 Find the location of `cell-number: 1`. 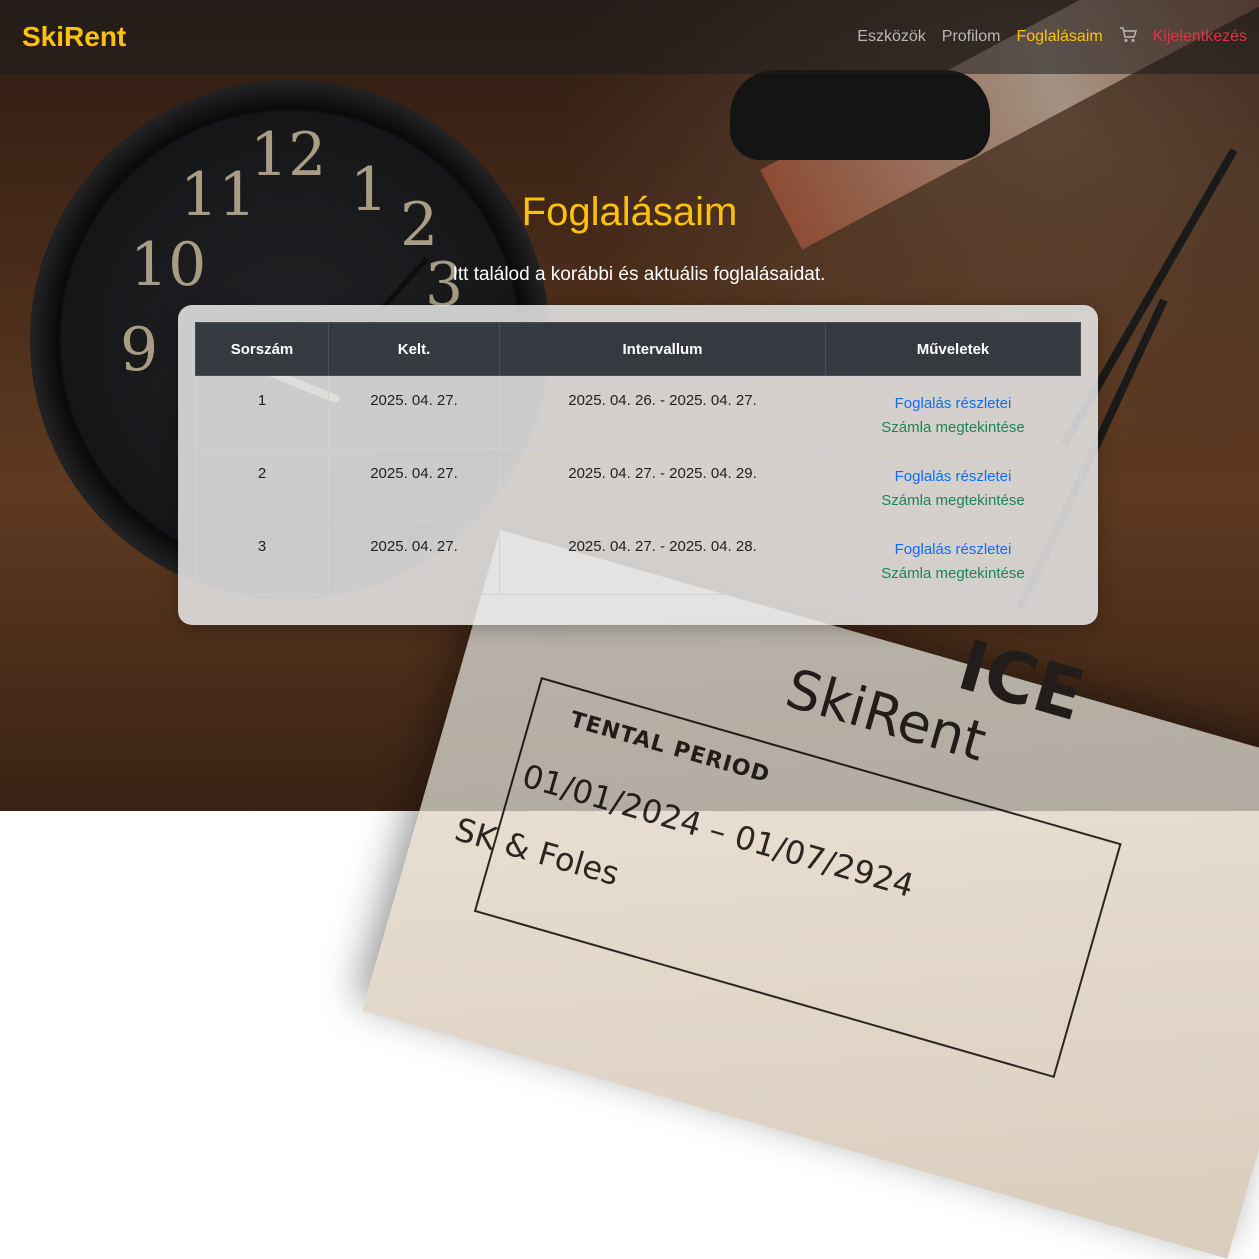

cell-number: 1 is located at coordinates (262, 412).